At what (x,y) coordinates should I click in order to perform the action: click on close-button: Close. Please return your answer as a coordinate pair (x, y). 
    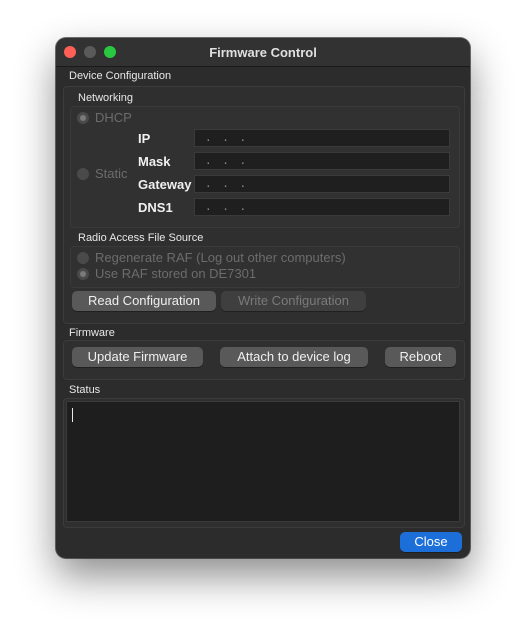
    Looking at the image, I should click on (431, 542).